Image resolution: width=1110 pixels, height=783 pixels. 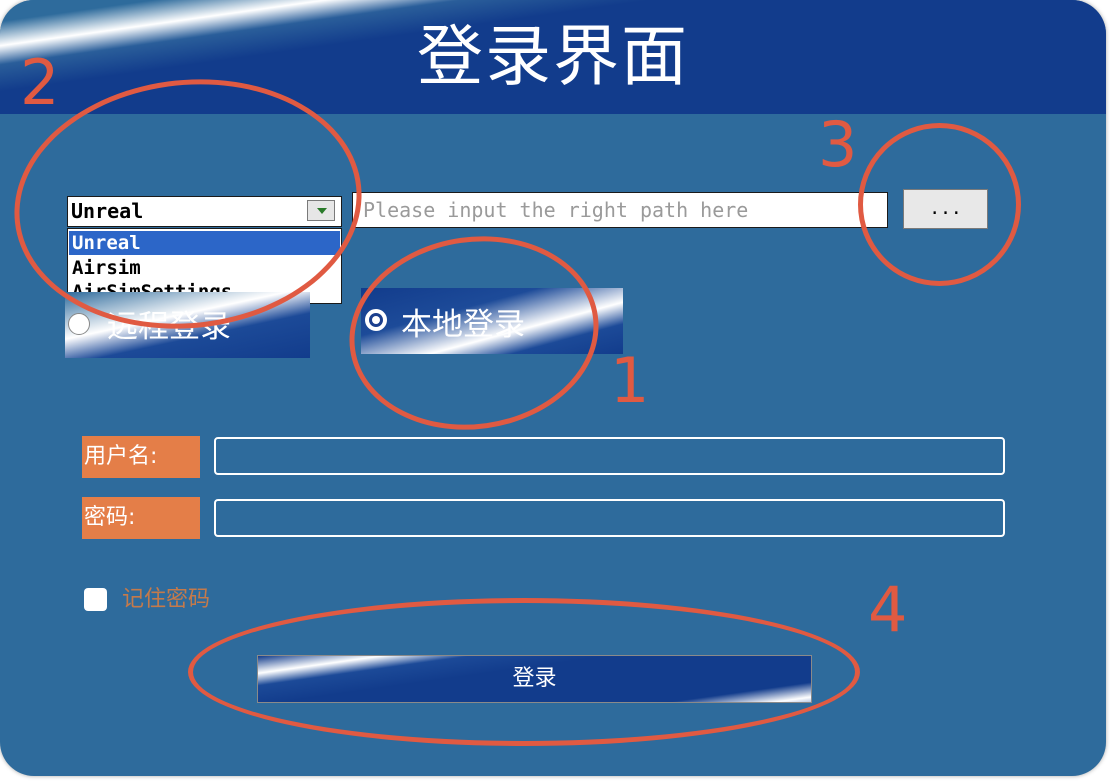 I want to click on username-input, so click(x=609, y=456).